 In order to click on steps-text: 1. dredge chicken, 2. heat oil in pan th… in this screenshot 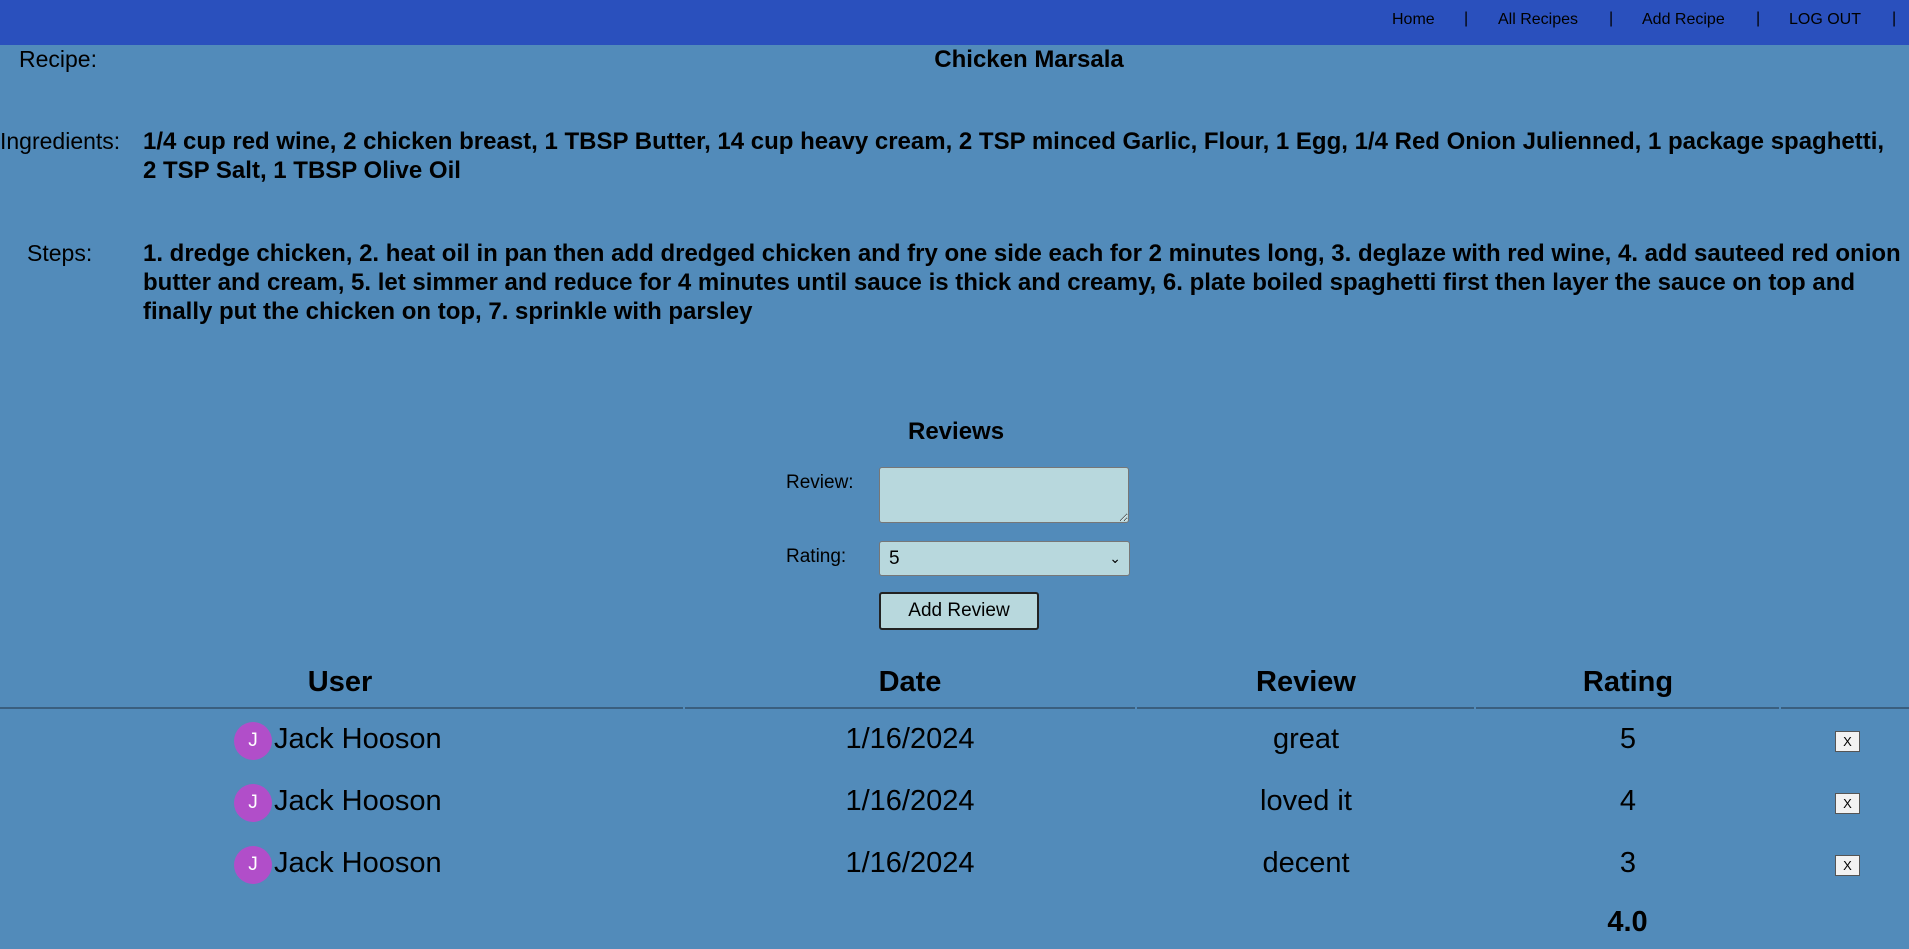, I will do `click(1022, 282)`.